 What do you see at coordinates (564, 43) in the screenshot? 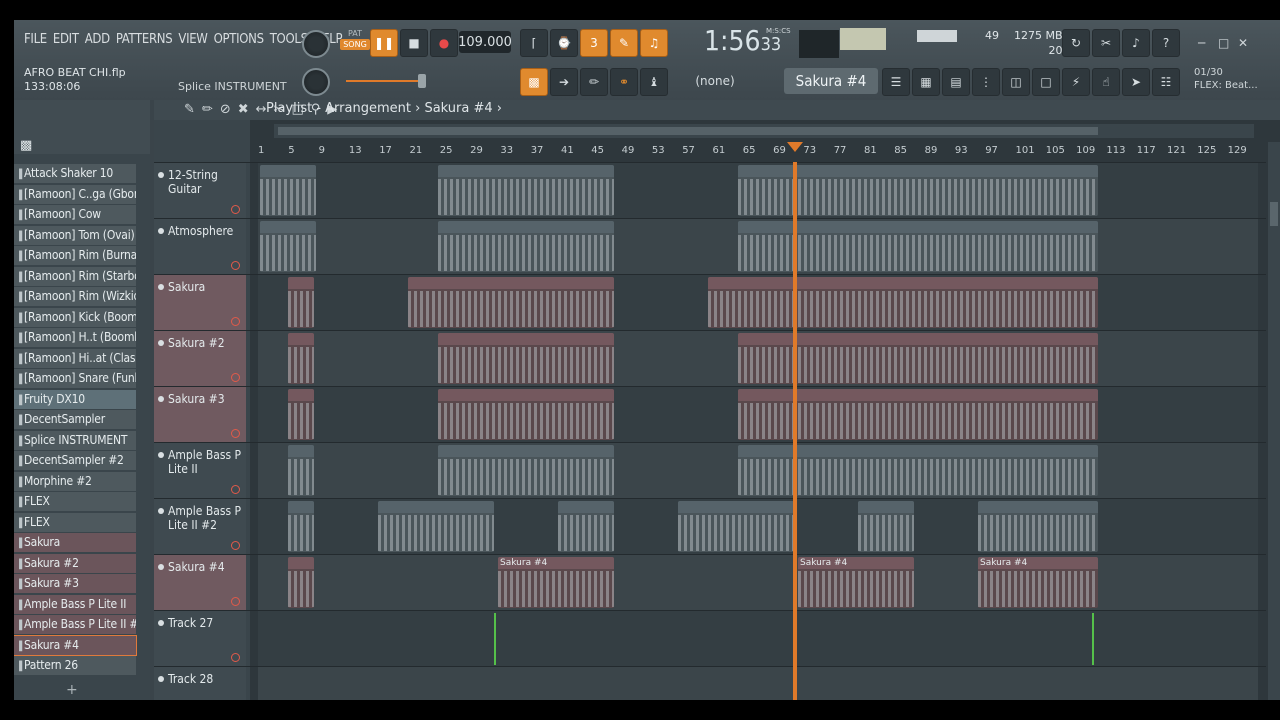
I see `wait-input-button: ⌚` at bounding box center [564, 43].